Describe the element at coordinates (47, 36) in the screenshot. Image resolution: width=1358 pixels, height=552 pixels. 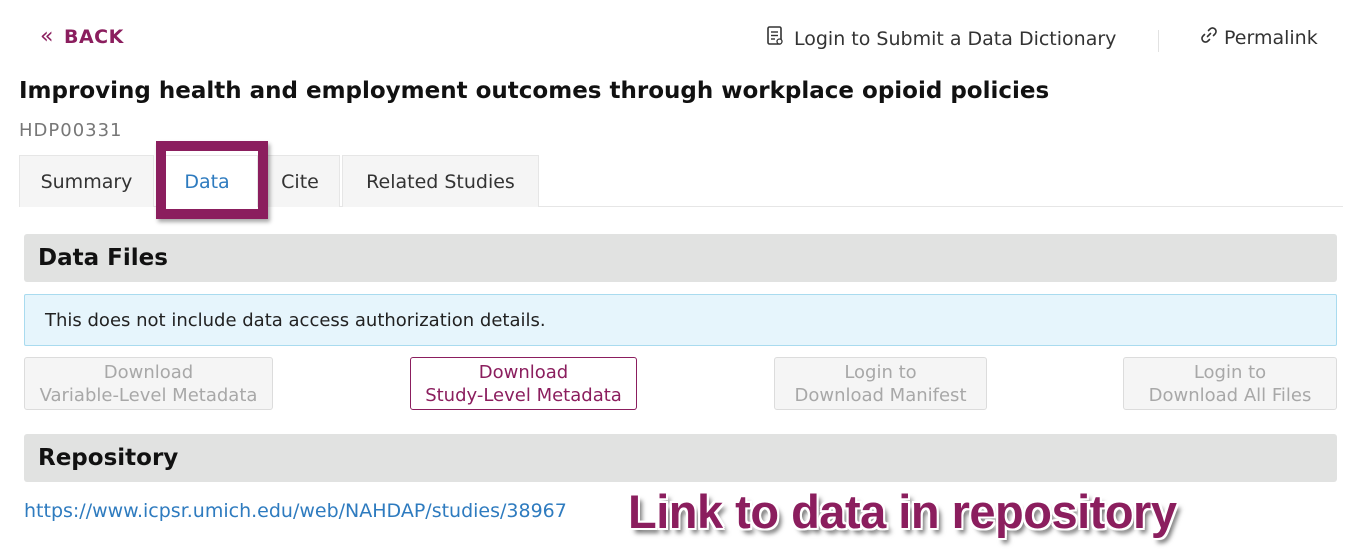
I see `double-chevron-left-icon: «` at that location.